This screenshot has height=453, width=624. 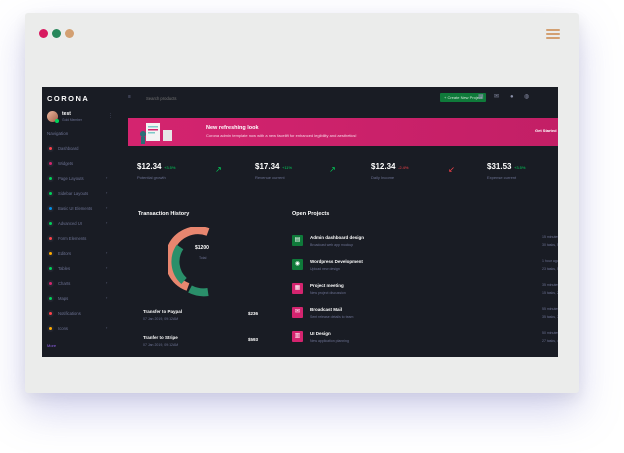 I want to click on sidebar-item-label: Page Layouts, so click(x=71, y=178).